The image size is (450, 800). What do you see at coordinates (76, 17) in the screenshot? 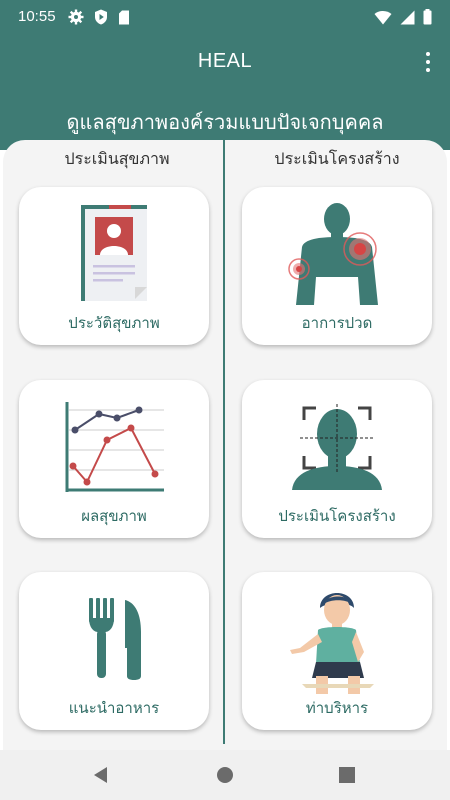
I see `gear-icon` at bounding box center [76, 17].